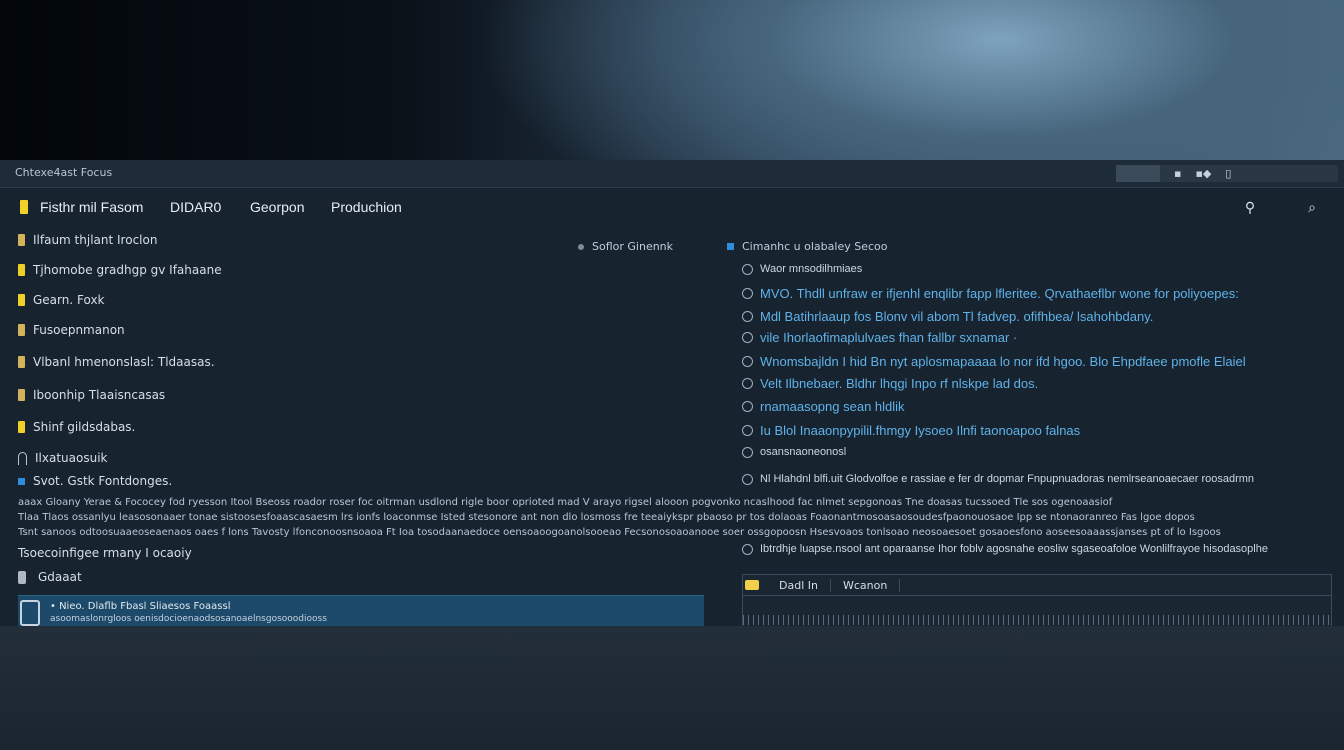 Image resolution: width=1344 pixels, height=750 pixels. What do you see at coordinates (1312, 208) in the screenshot?
I see `search-icon: ⌕` at bounding box center [1312, 208].